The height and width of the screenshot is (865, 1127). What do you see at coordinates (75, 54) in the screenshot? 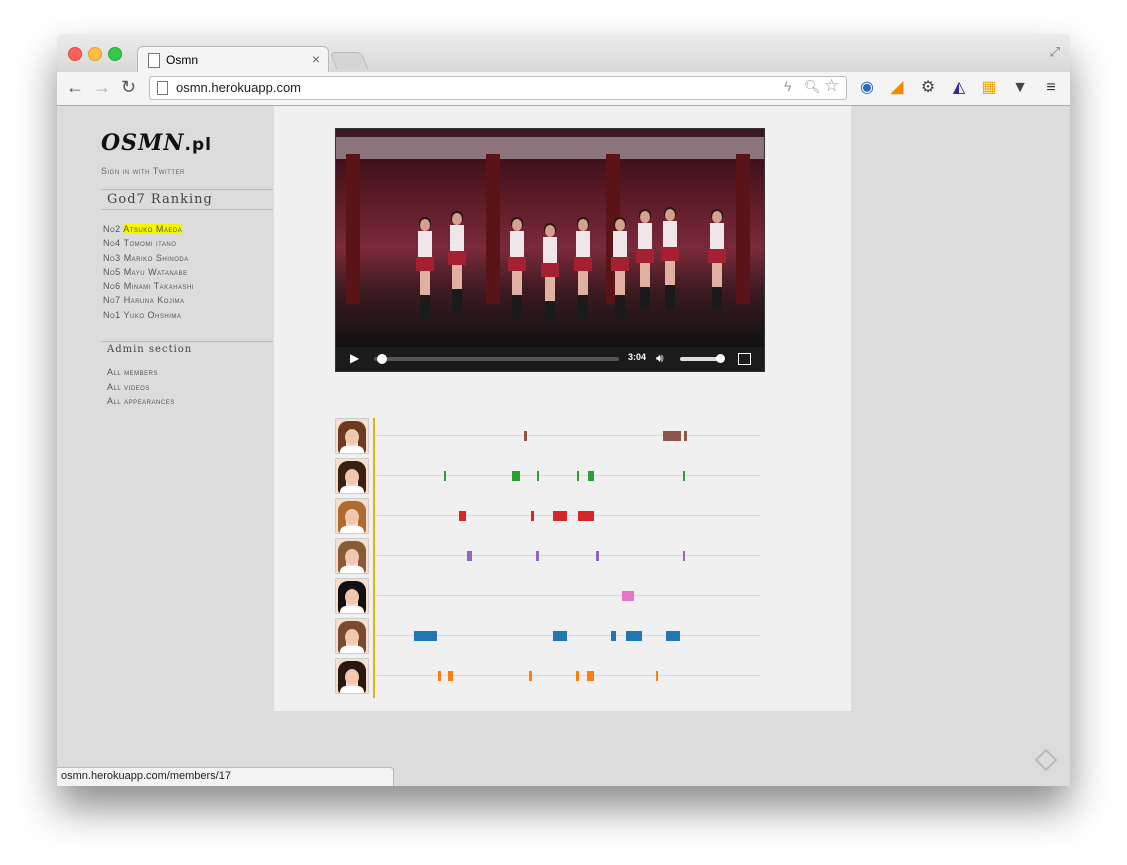
I see `close-window-button` at bounding box center [75, 54].